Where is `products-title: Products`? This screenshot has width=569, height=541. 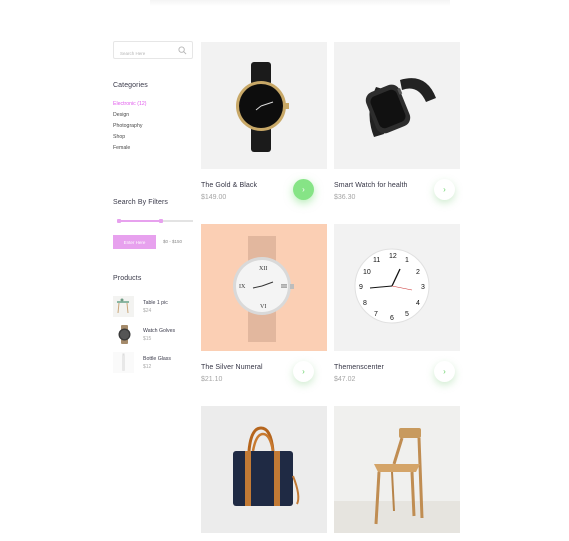 products-title: Products is located at coordinates (127, 278).